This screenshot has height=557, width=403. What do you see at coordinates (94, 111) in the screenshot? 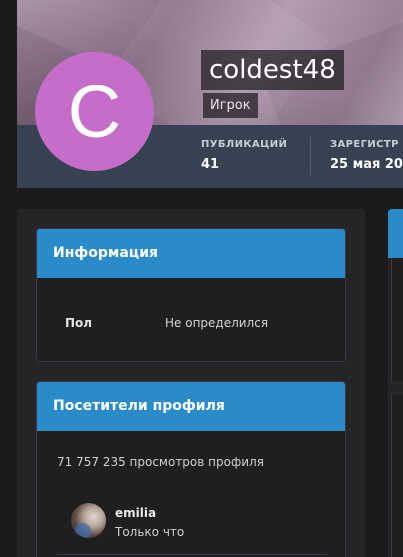
I see `profile-avatar: C` at bounding box center [94, 111].